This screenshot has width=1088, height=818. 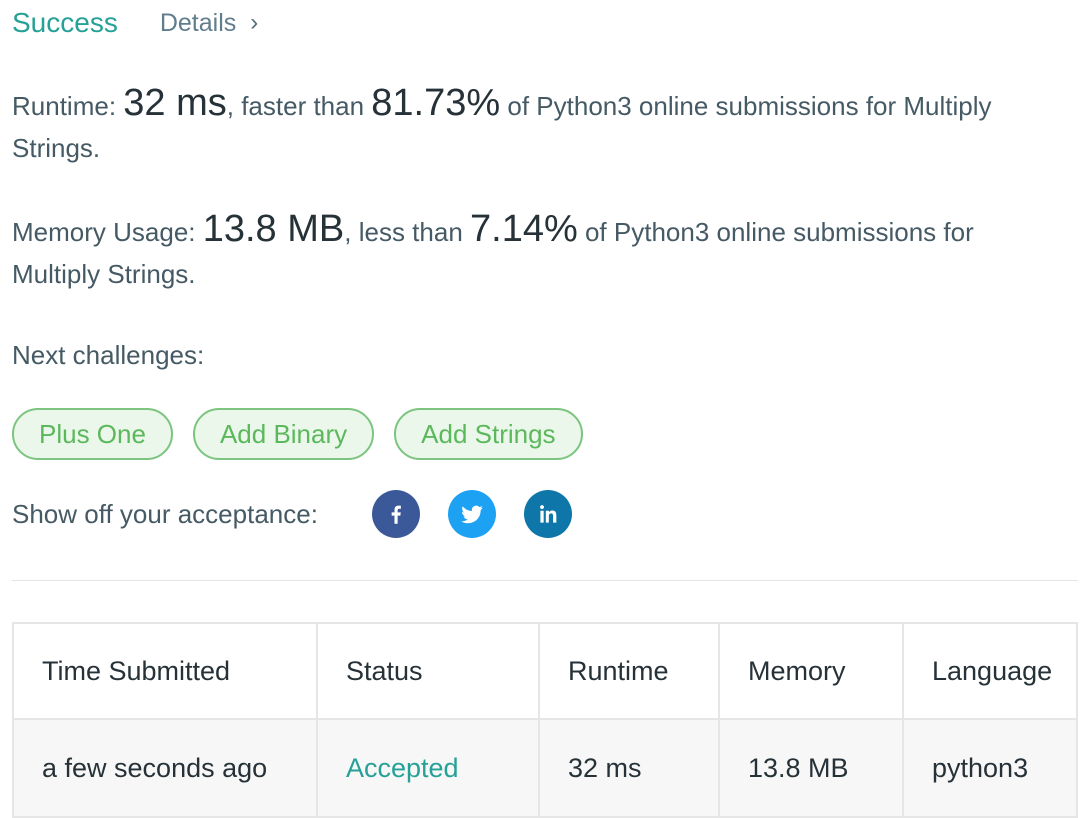 What do you see at coordinates (488, 434) in the screenshot?
I see `challenge-chip-add-strings: Add Strings` at bounding box center [488, 434].